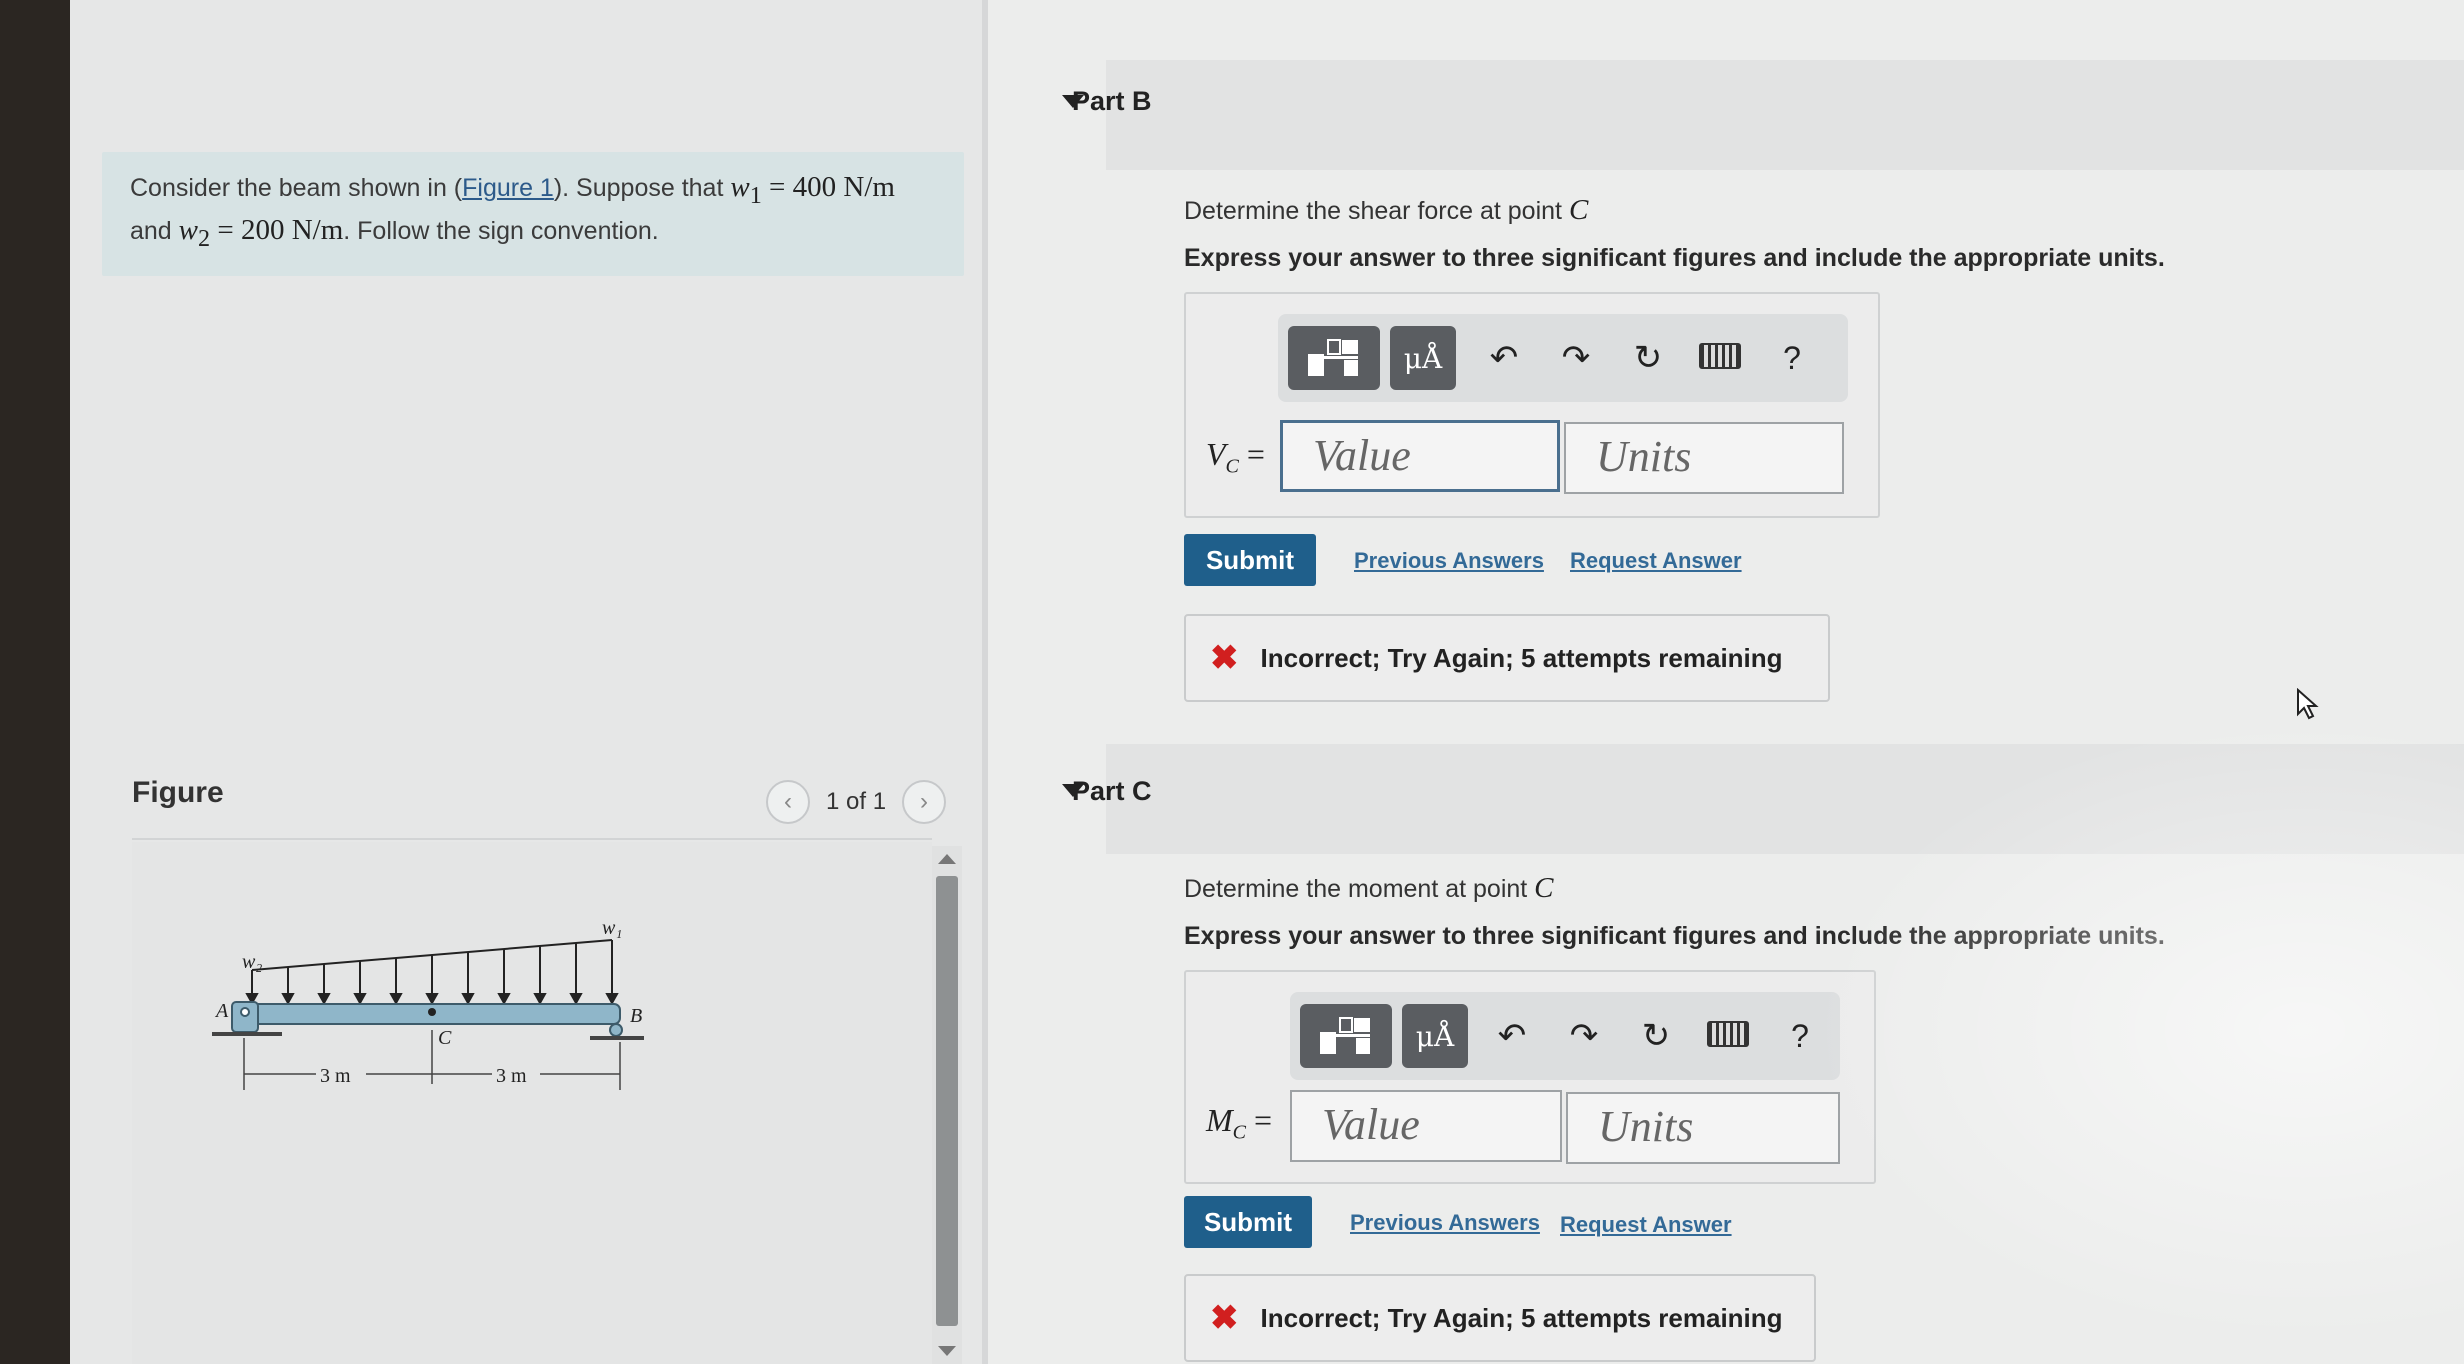 The image size is (2464, 1364). I want to click on part-c-header: Part C, so click(1763, 799).